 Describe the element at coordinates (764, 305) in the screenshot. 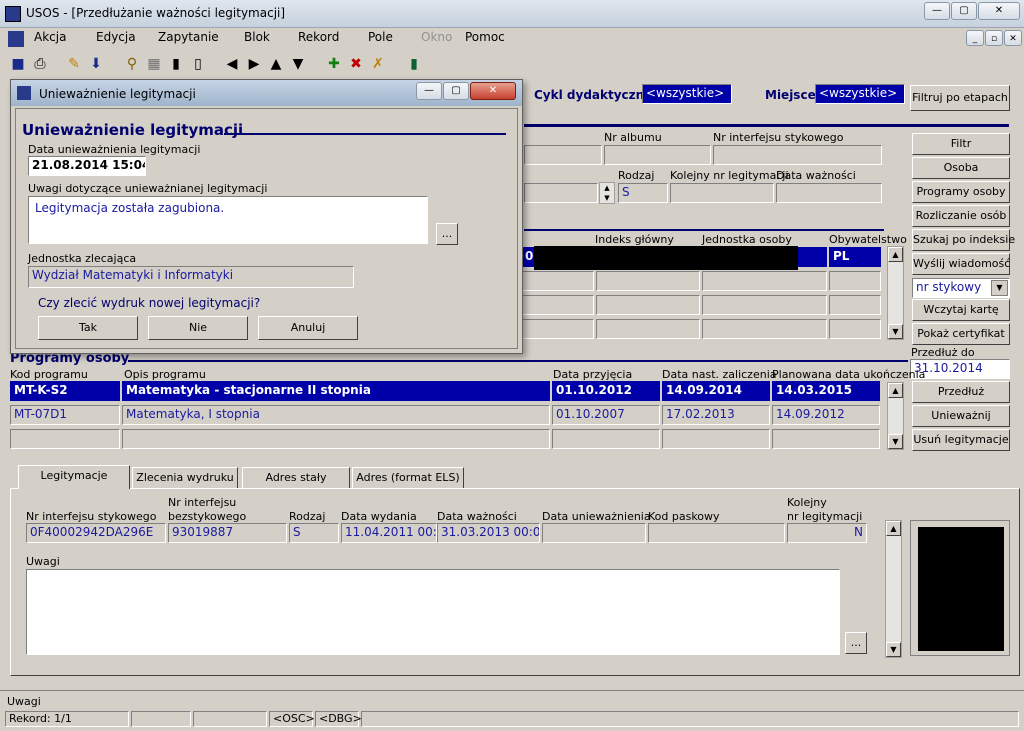

I see `person-row-3-c` at that location.